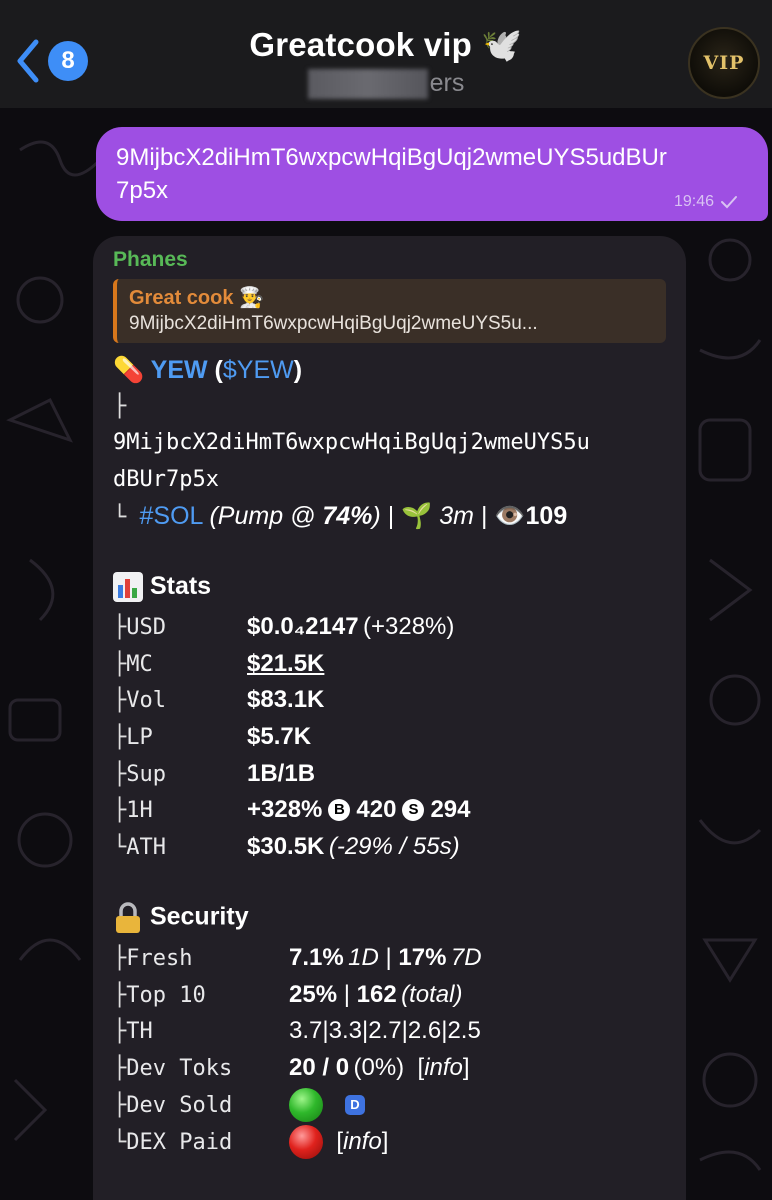 Image resolution: width=772 pixels, height=1200 pixels. I want to click on security-label: TH, so click(139, 1031).